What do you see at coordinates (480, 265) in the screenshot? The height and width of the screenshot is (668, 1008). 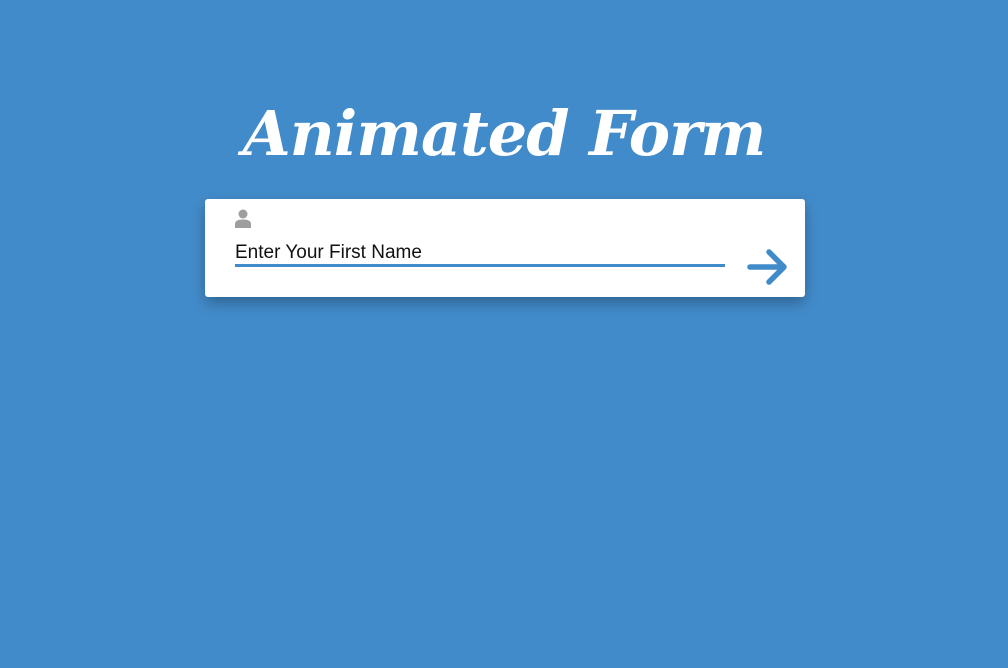 I see `field-underline` at bounding box center [480, 265].